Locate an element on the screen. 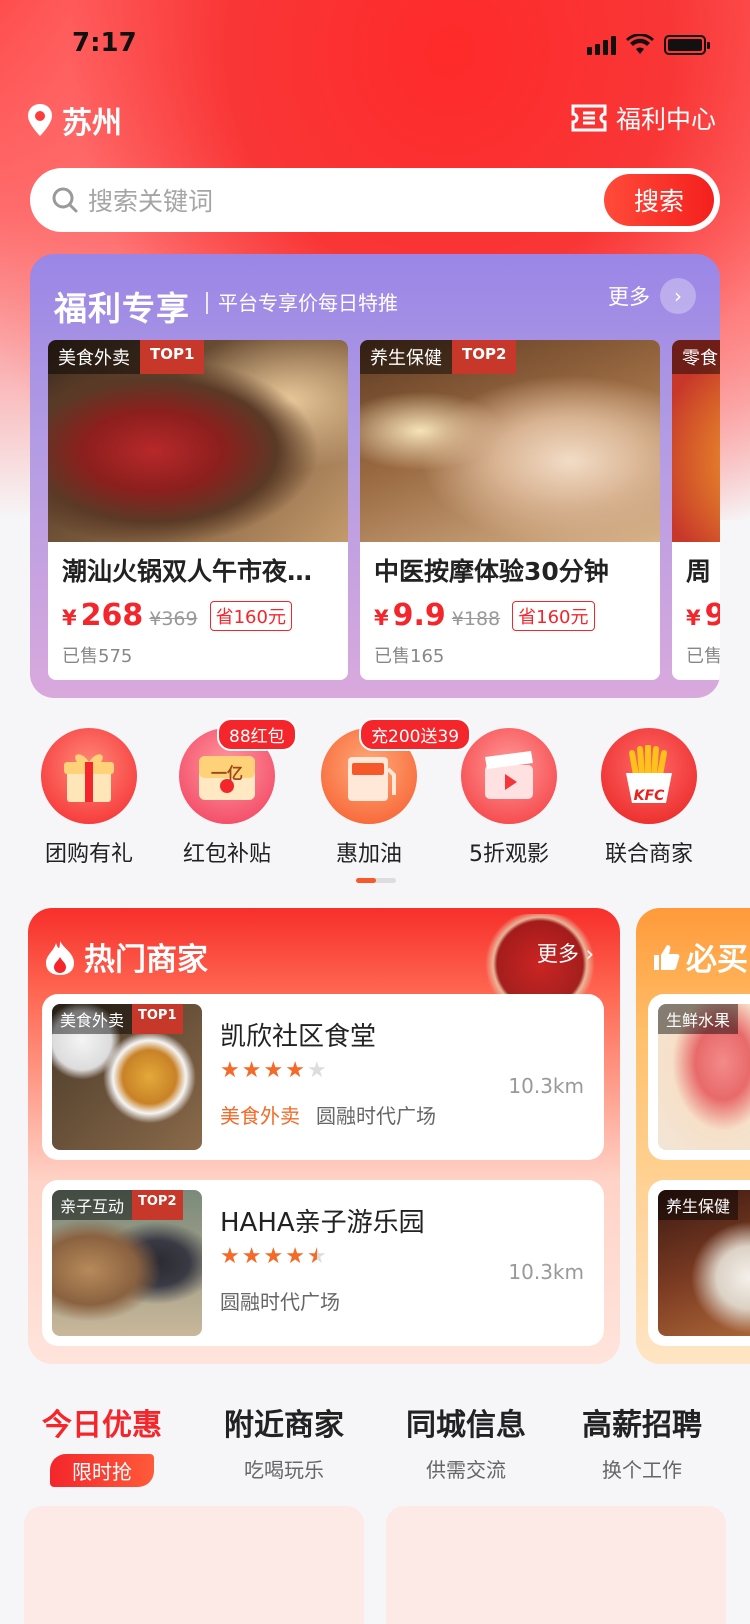 Image resolution: width=750 pixels, height=1624 pixels. merchant-tag: 亲子互动 TOP2 is located at coordinates (117, 1205).